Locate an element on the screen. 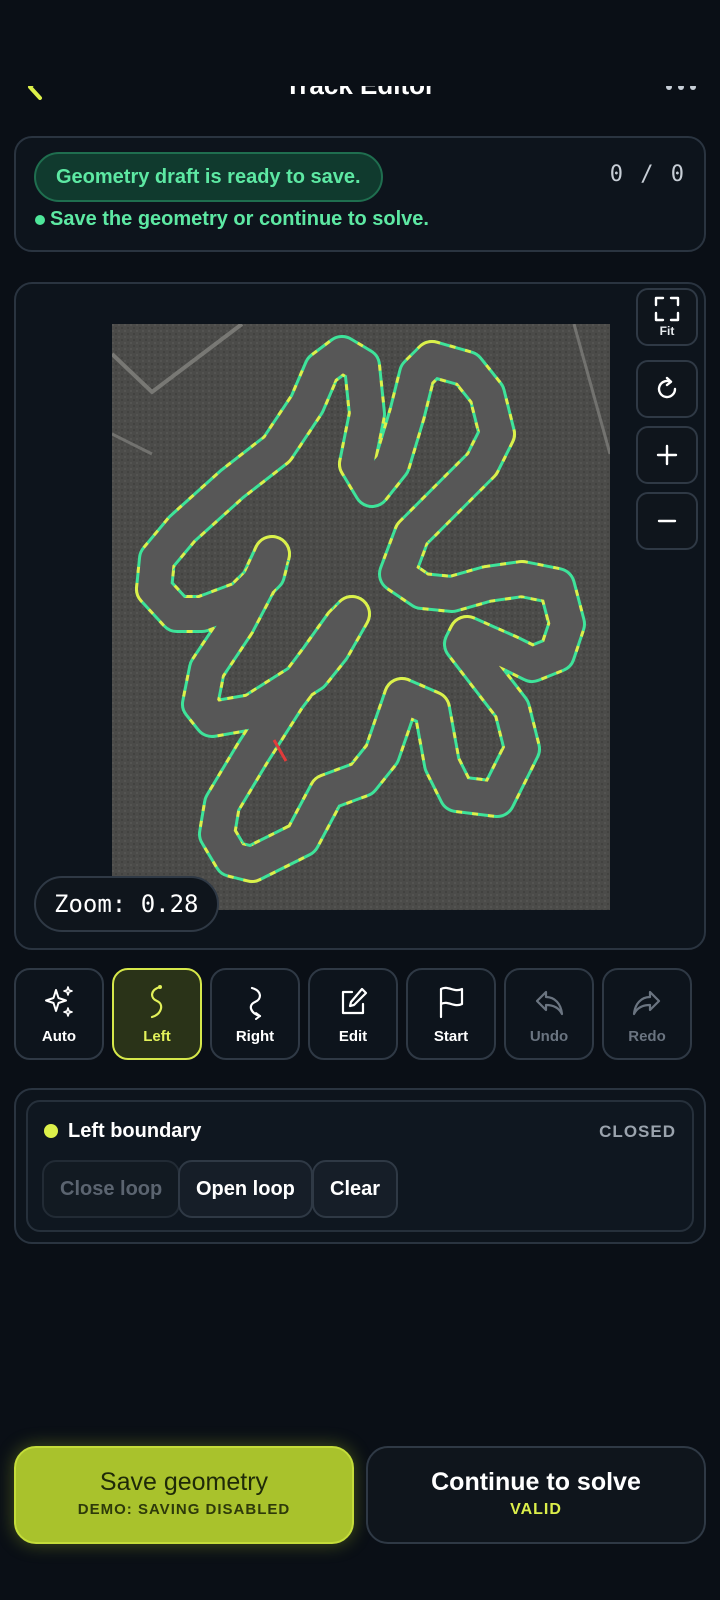  fit-button: Fit is located at coordinates (667, 317).